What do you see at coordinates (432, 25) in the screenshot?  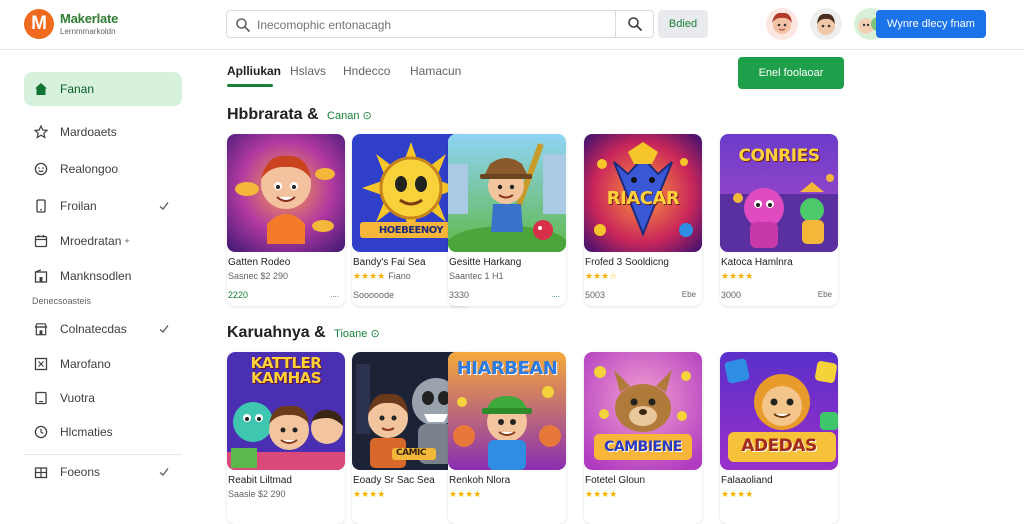 I see `search-input` at bounding box center [432, 25].